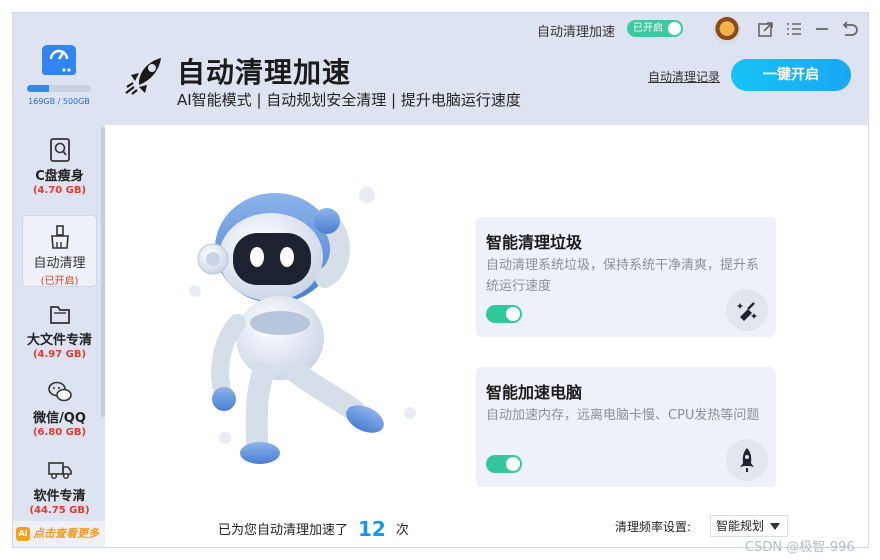 This screenshot has height=560, width=880. I want to click on rocket-icon, so click(747, 460).